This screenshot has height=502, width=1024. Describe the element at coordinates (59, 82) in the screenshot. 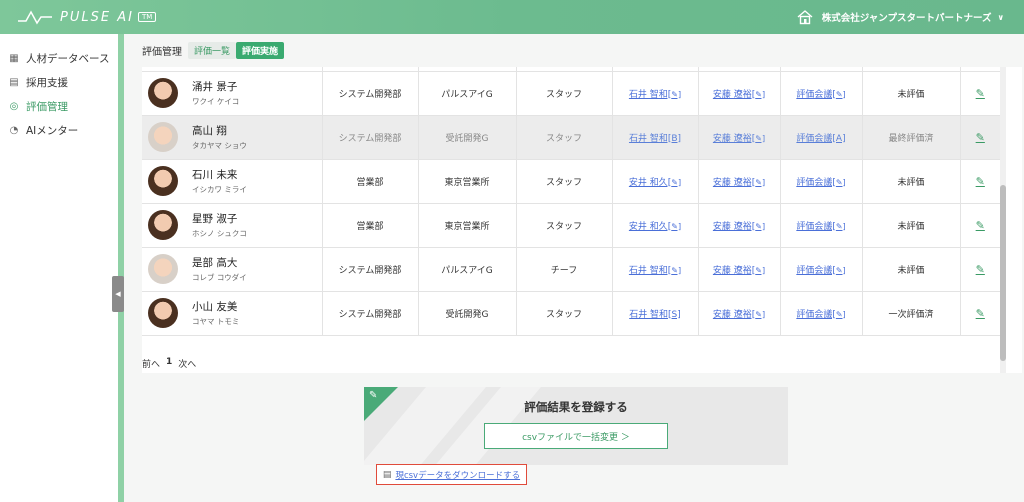

I see `sidebar-item-recruitment: ▤ 採用支援` at that location.